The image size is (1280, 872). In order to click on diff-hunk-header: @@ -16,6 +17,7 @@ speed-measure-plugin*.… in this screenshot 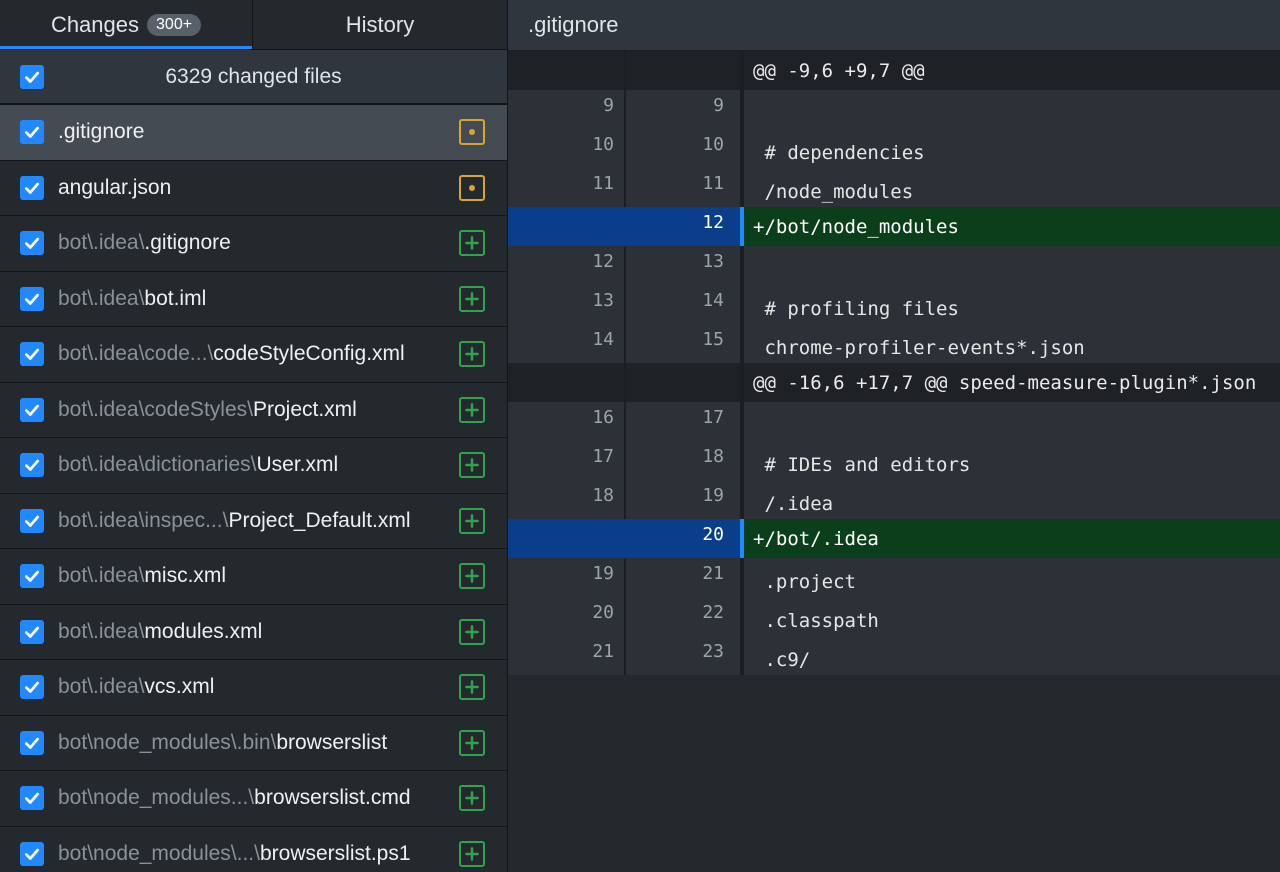, I will do `click(894, 382)`.